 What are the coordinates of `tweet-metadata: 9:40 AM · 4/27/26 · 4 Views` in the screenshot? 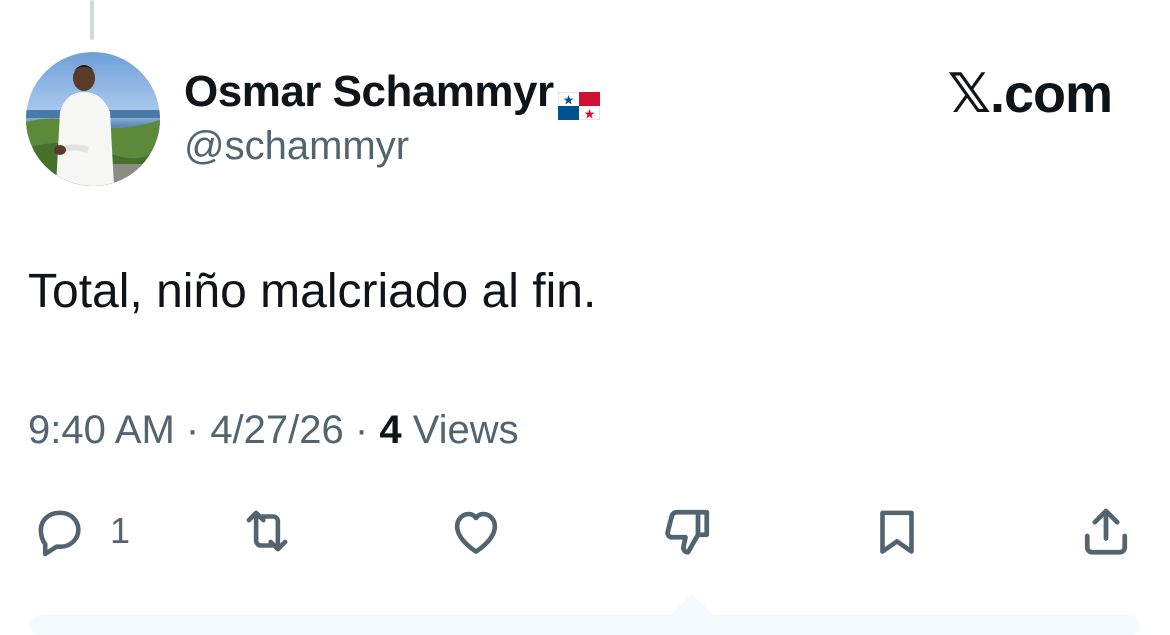 It's located at (273, 430).